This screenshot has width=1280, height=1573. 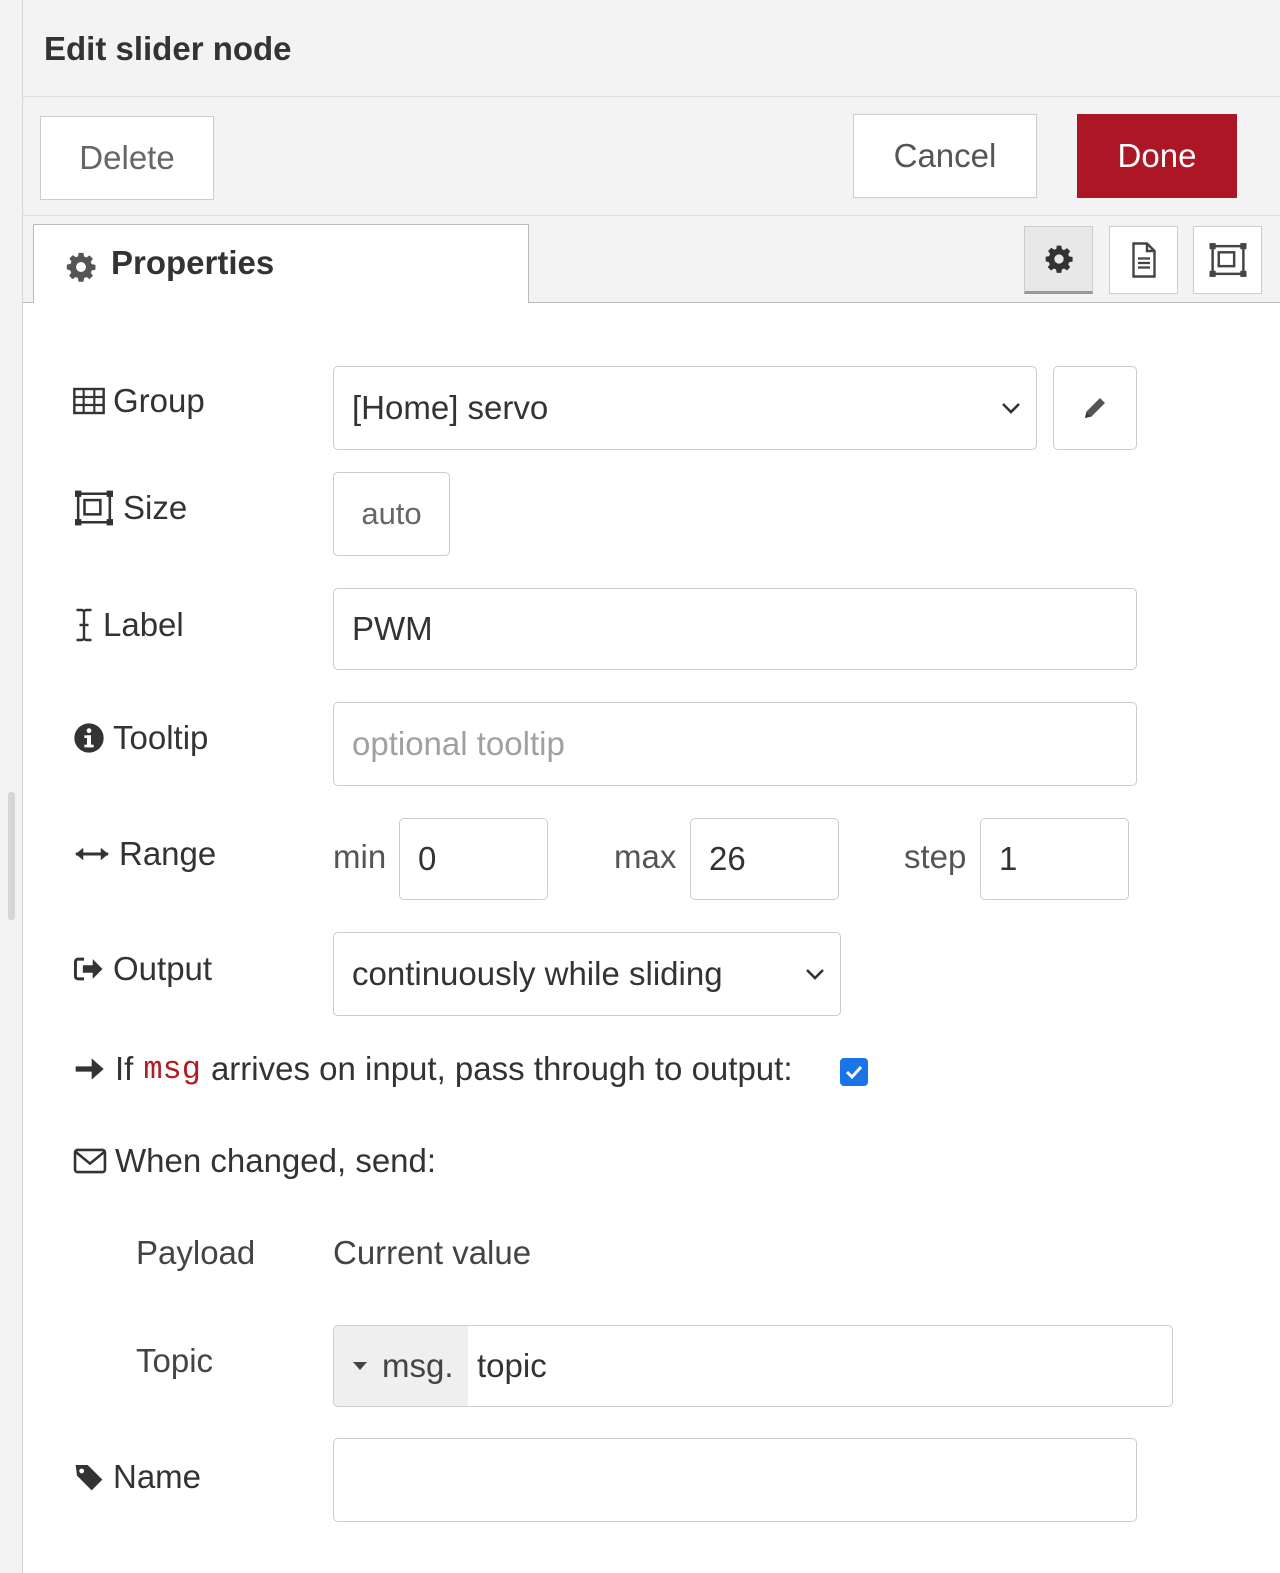 What do you see at coordinates (512, 1366) in the screenshot?
I see `topic-value: topic` at bounding box center [512, 1366].